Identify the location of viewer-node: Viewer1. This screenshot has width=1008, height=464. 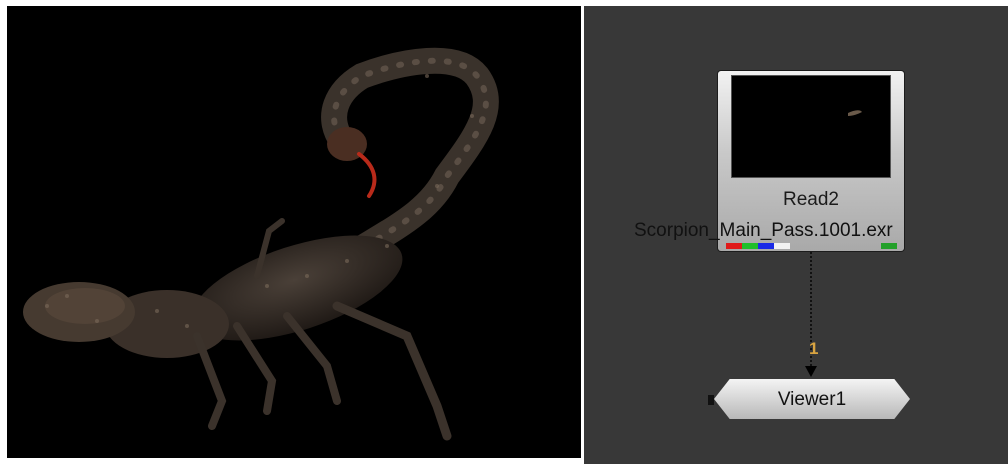
(812, 399).